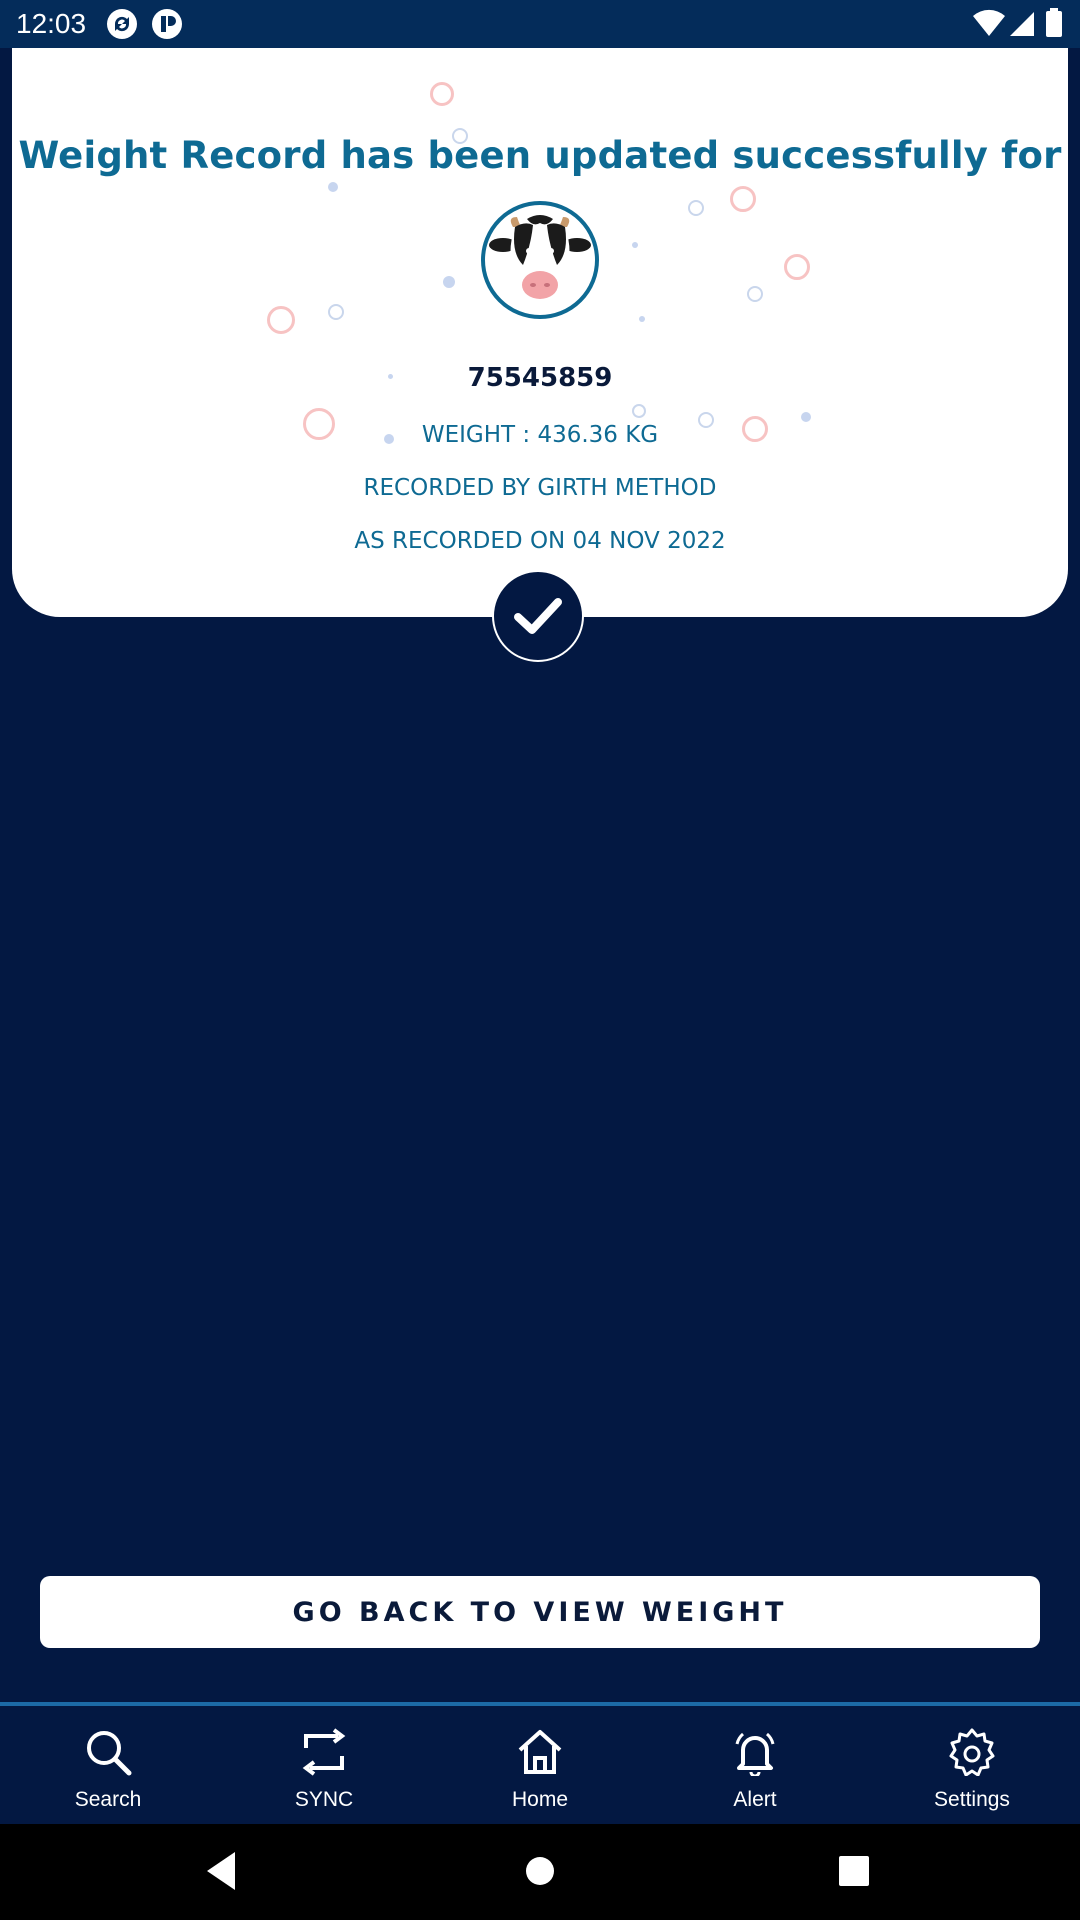 The width and height of the screenshot is (1080, 1920). I want to click on home-icon, so click(540, 1752).